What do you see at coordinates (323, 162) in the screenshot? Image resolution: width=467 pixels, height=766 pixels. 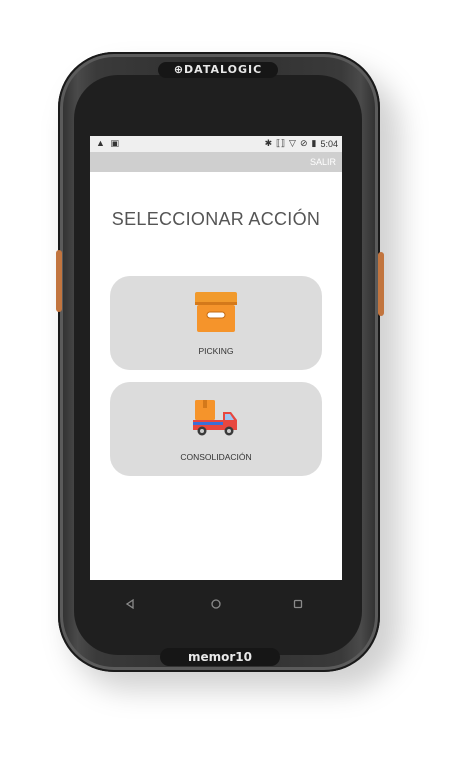 I see `exit-button: SALIR` at bounding box center [323, 162].